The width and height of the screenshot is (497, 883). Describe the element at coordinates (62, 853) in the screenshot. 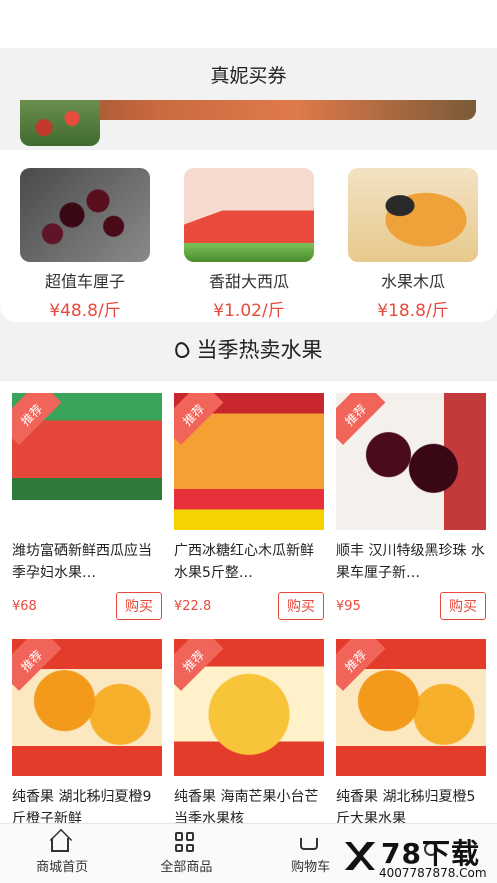

I see `tab-home: 商城首页` at that location.